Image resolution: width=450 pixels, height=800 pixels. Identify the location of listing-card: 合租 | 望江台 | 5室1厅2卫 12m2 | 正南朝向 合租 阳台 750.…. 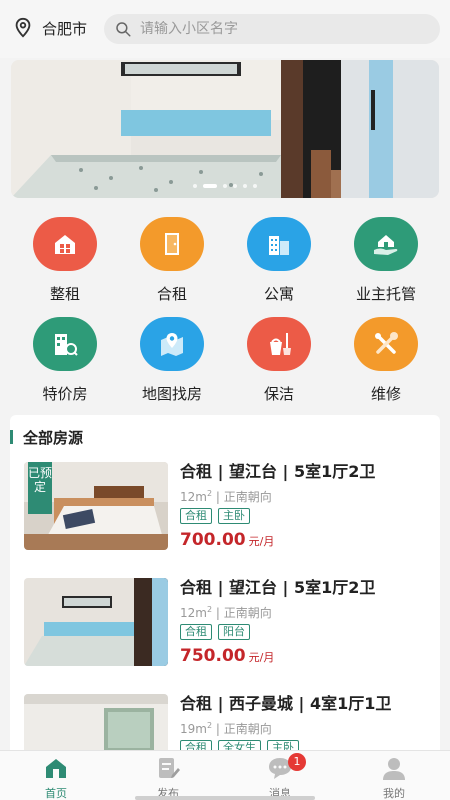
(229, 624).